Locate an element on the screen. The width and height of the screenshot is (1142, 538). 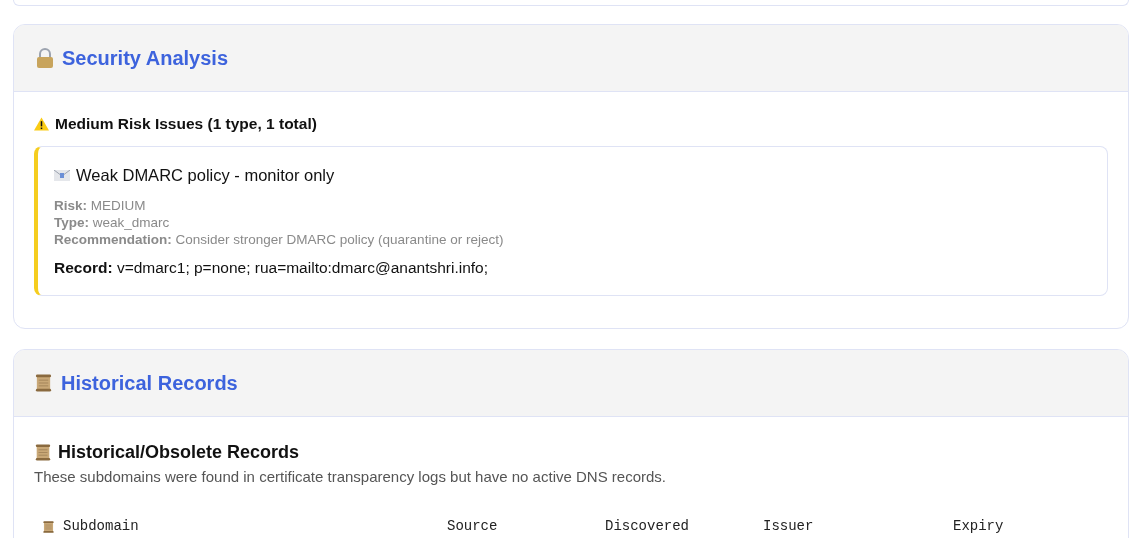
issue-detail: Recommendation: Consider stronger DMARC policy (quarantine or reject) is located at coordinates (279, 239).